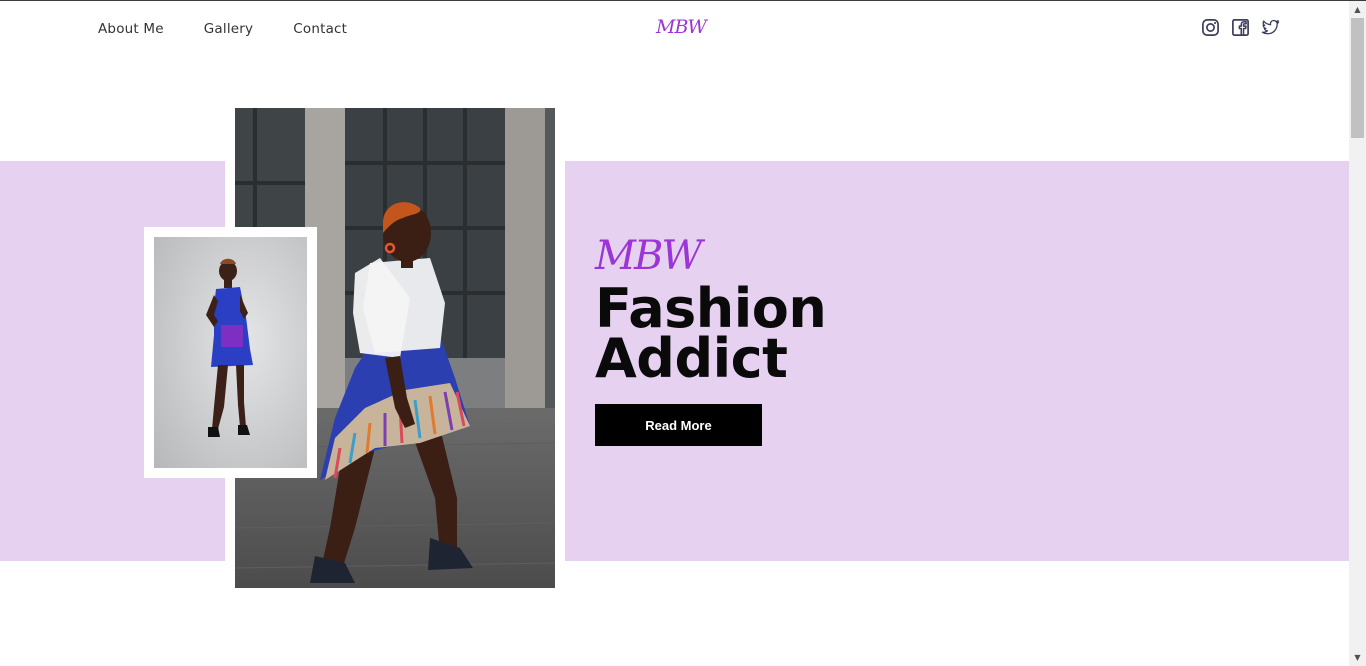 The image size is (1366, 666). What do you see at coordinates (1357, 78) in the screenshot?
I see `scroll-thumb` at bounding box center [1357, 78].